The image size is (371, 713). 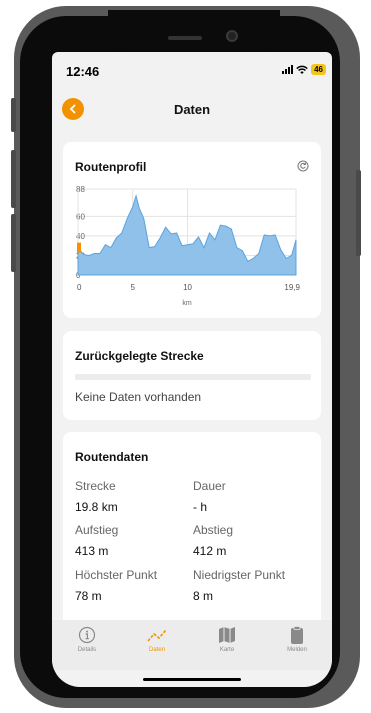 What do you see at coordinates (139, 356) in the screenshot?
I see `traveled-title: Zurückgelegte Strecke` at bounding box center [139, 356].